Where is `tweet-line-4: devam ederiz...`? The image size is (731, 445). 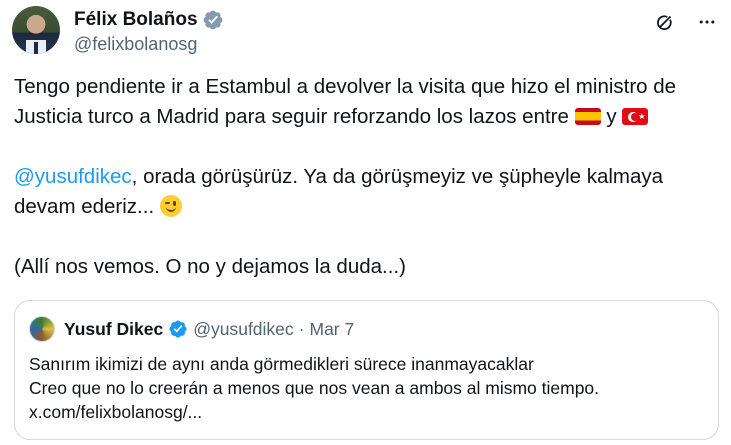 tweet-line-4: devam ederiz... is located at coordinates (84, 206).